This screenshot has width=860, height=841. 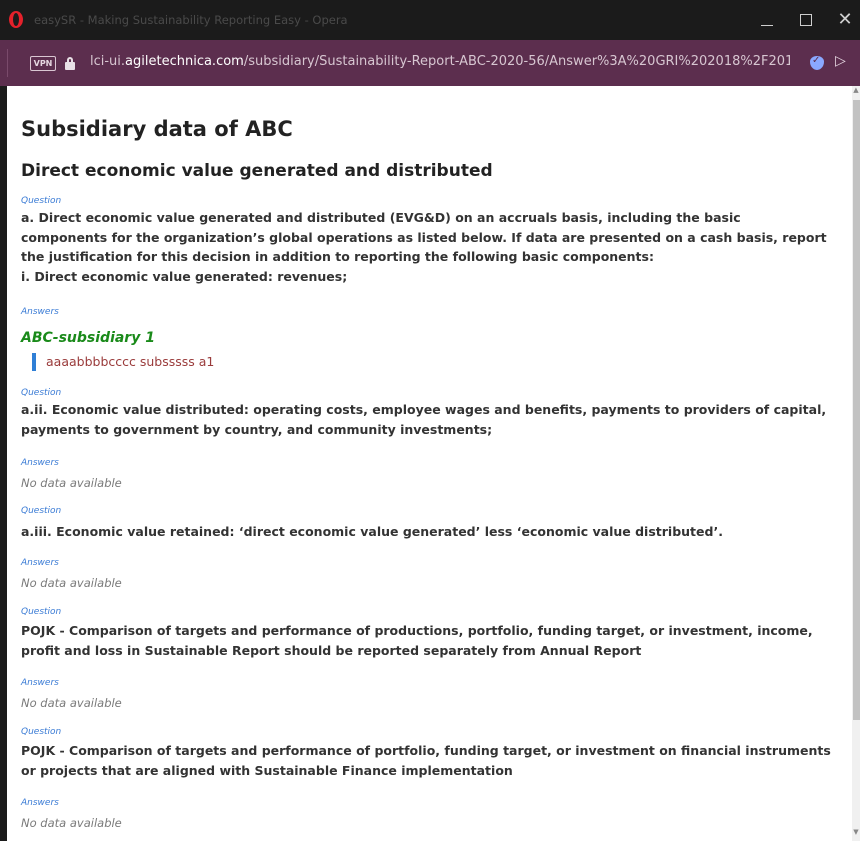 What do you see at coordinates (856, 92) in the screenshot?
I see `scroll-up-icon: ▲` at bounding box center [856, 92].